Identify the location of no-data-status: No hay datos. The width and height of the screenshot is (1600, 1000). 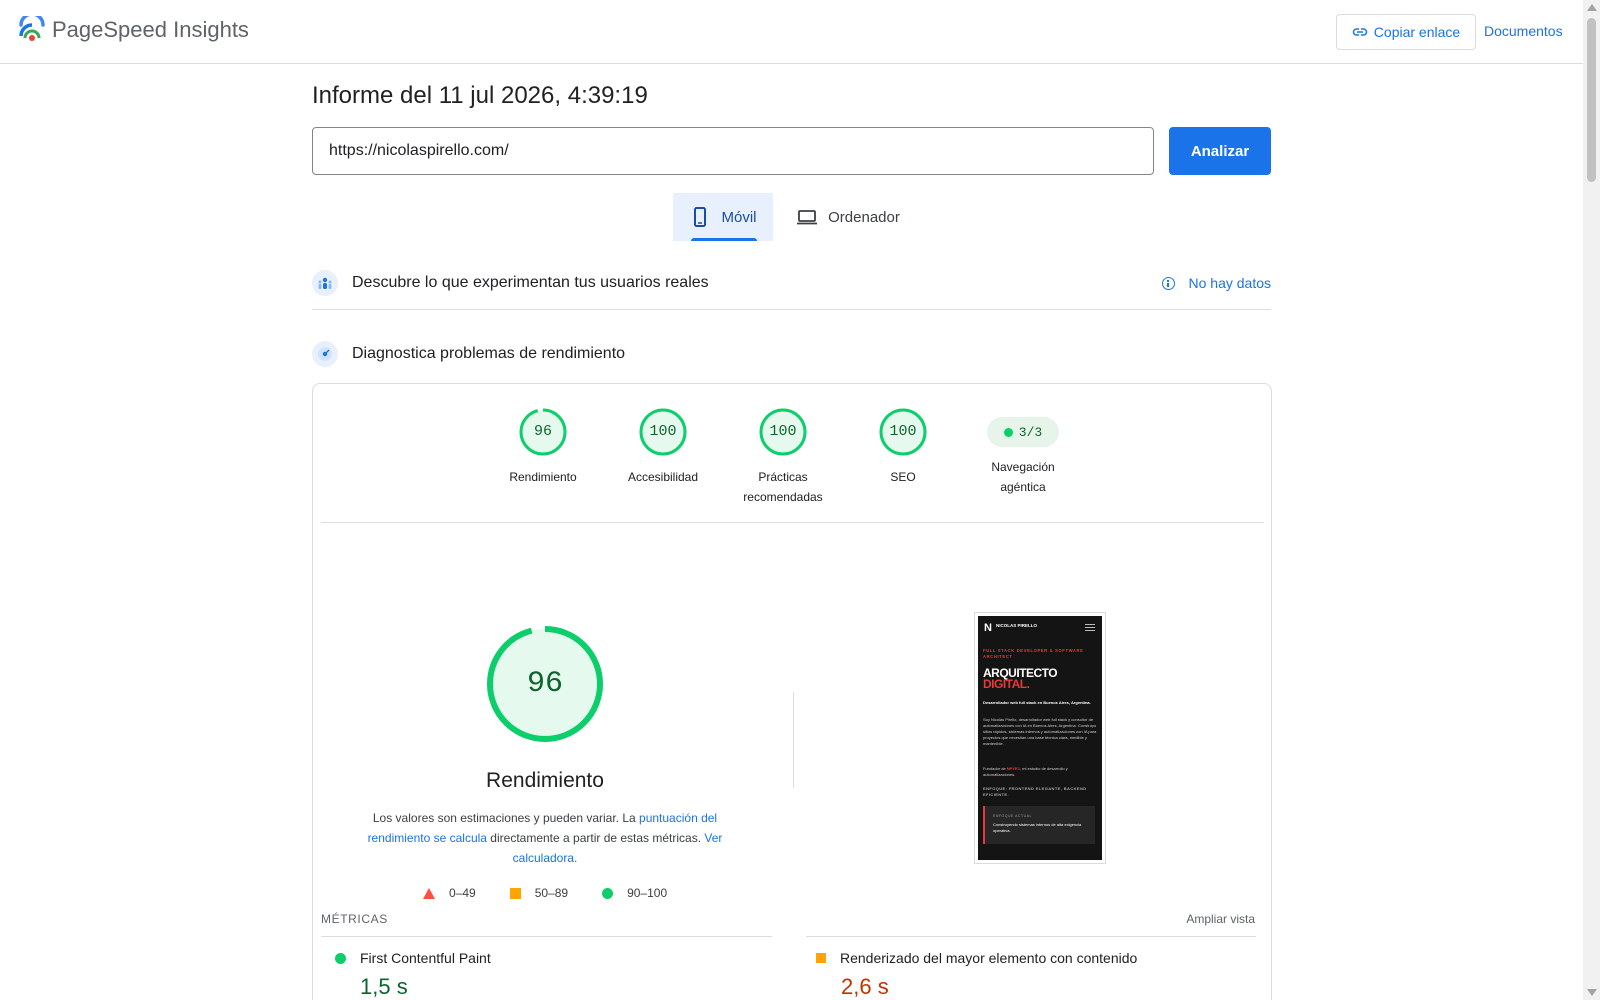
(1216, 283).